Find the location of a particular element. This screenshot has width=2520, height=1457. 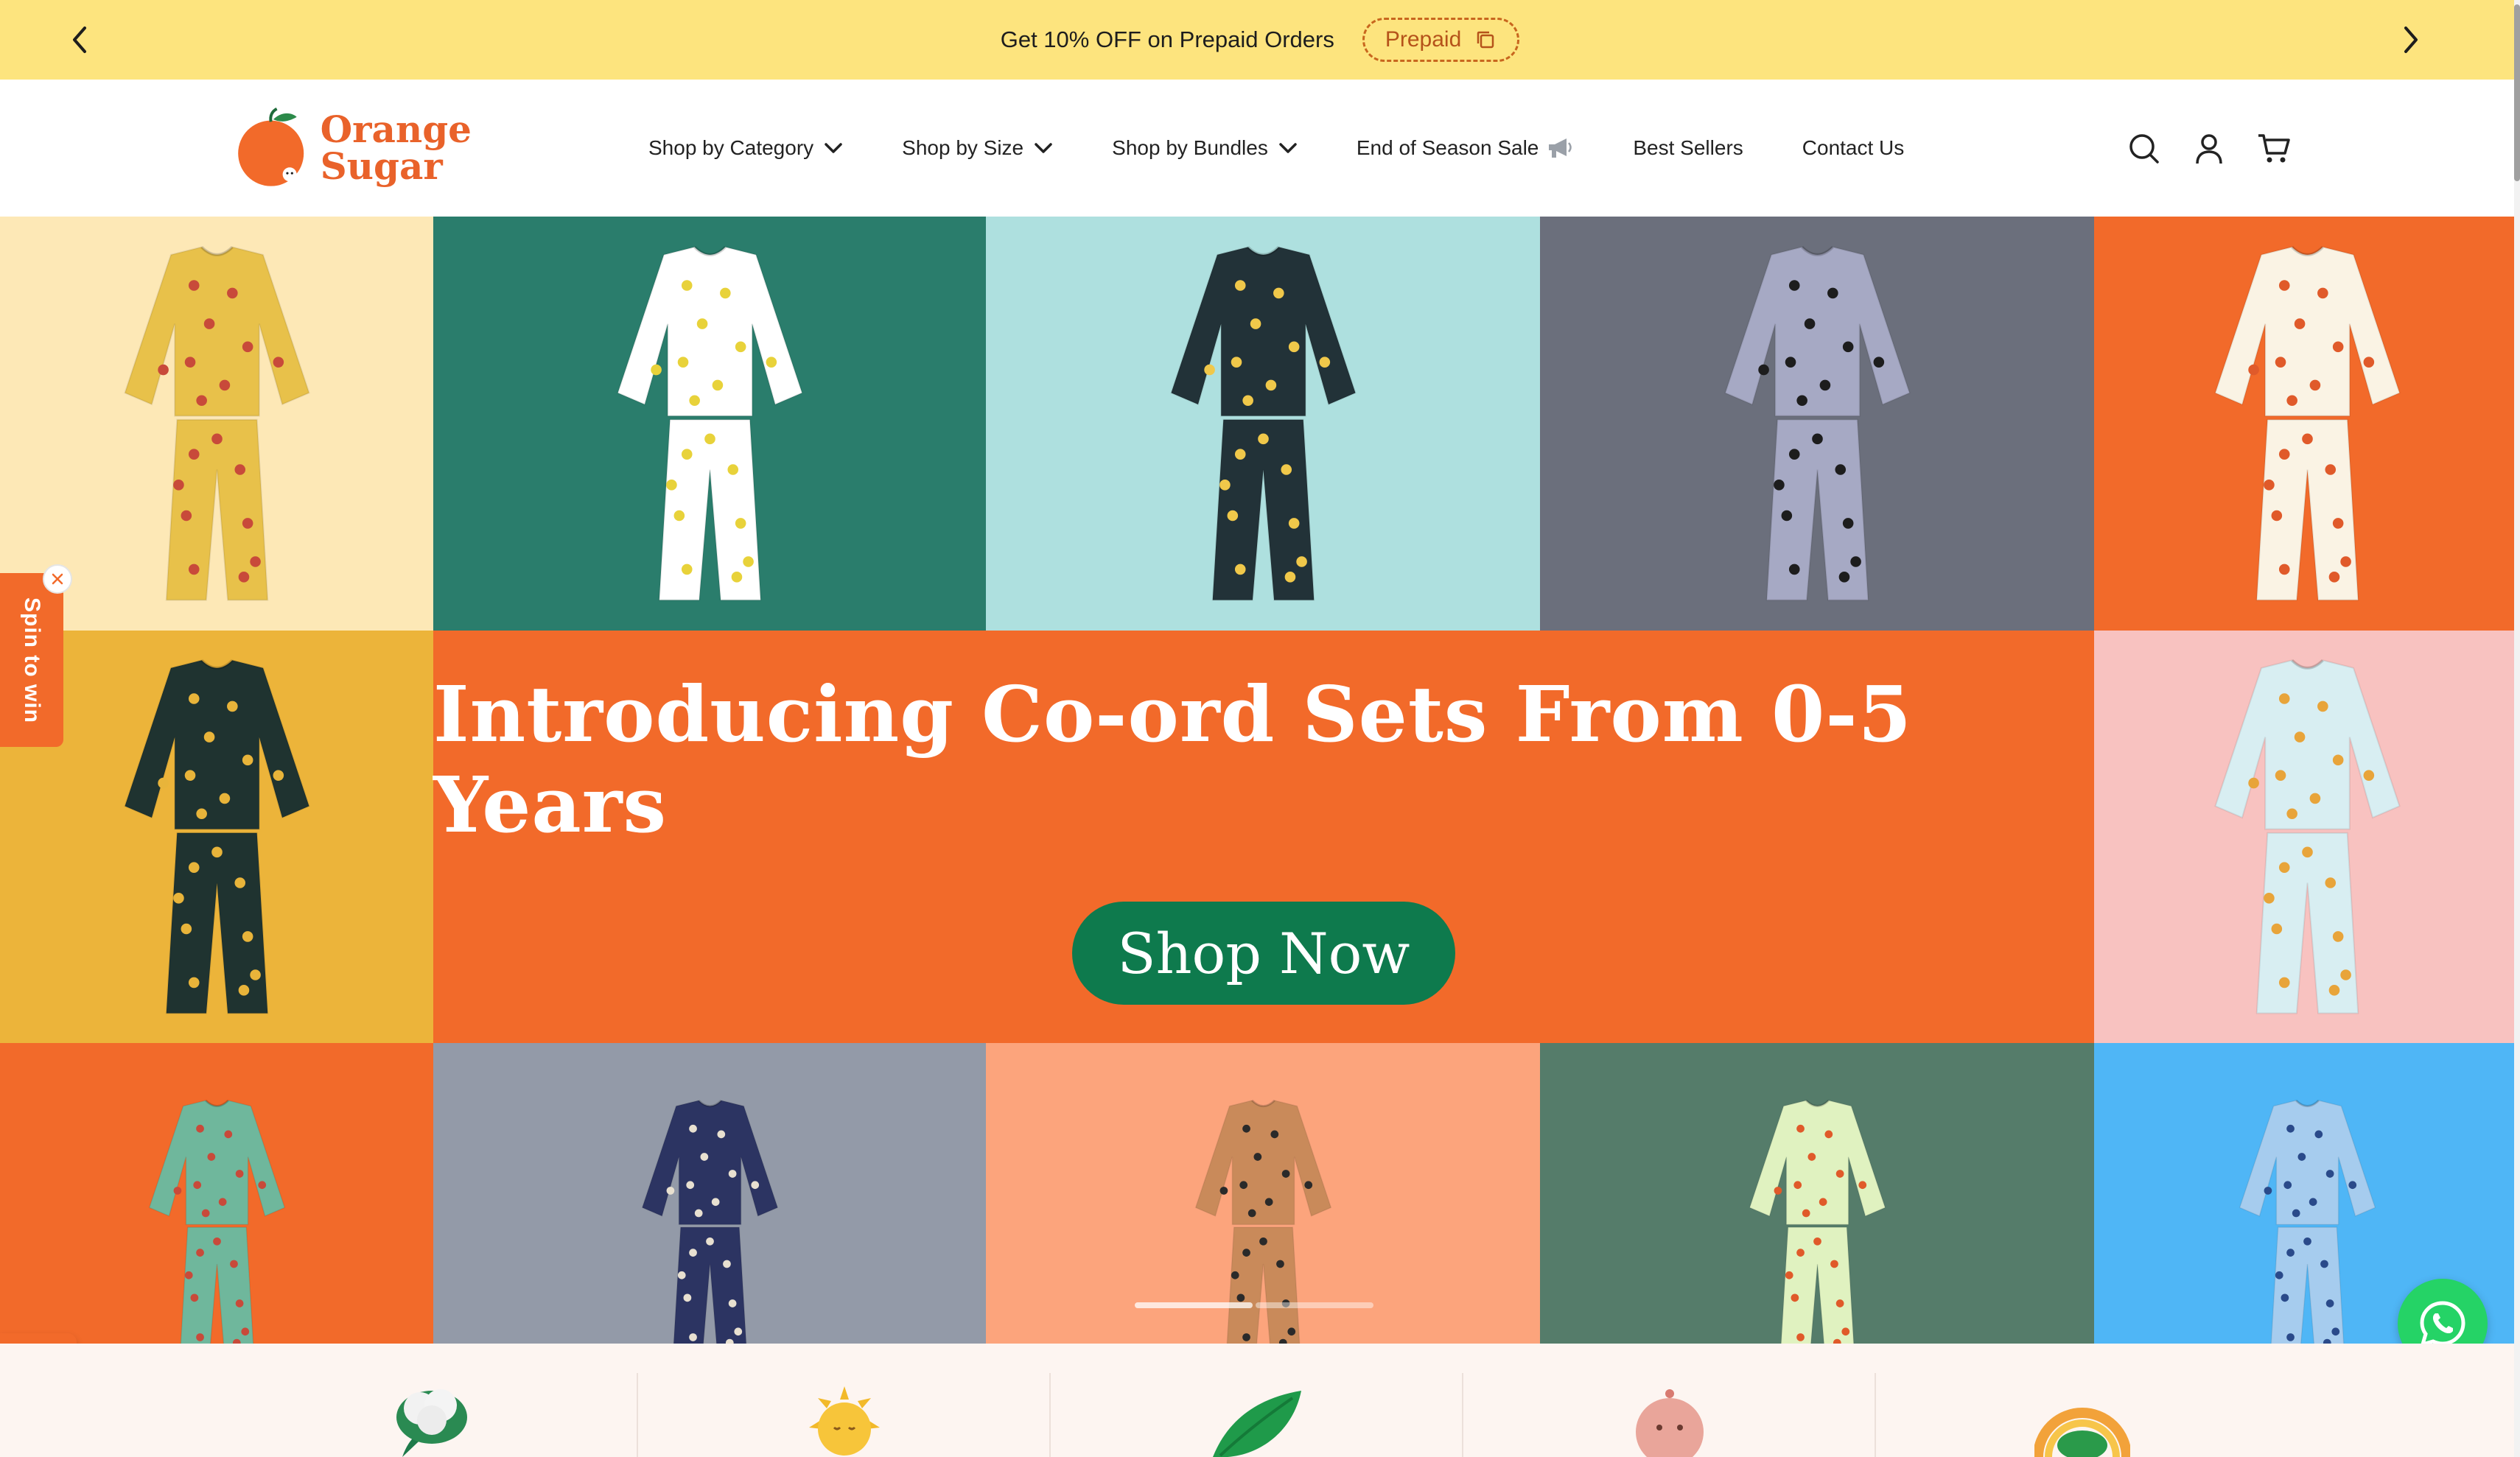

sun-icon is located at coordinates (844, 1421).